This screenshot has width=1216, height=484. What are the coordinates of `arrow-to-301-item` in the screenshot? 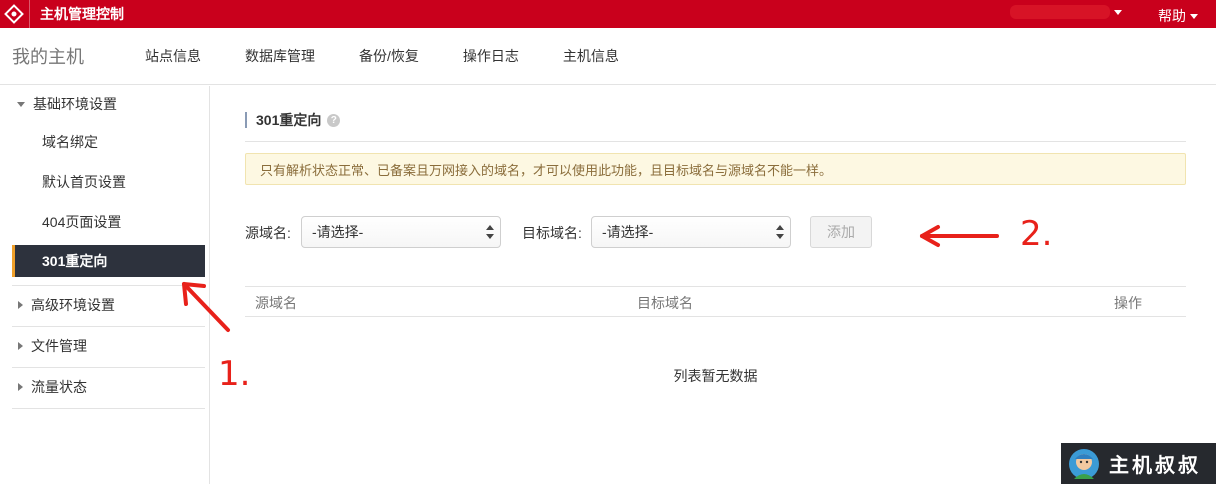 It's located at (206, 307).